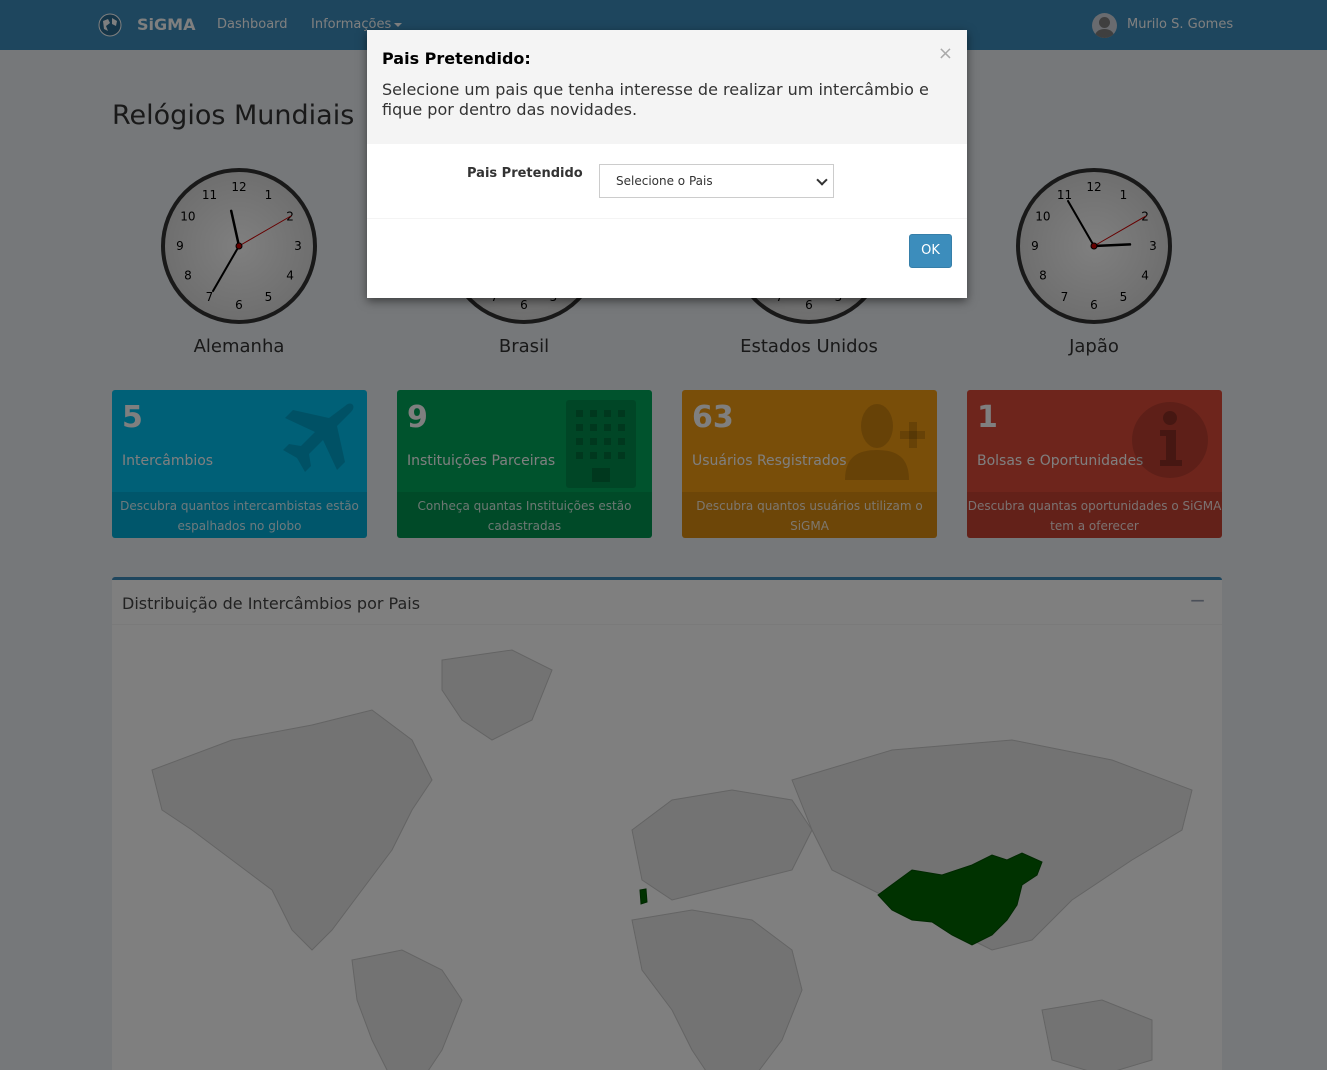 This screenshot has height=1070, width=1327. Describe the element at coordinates (664, 181) in the screenshot. I see `country-select-value: Selecione o Pais` at that location.